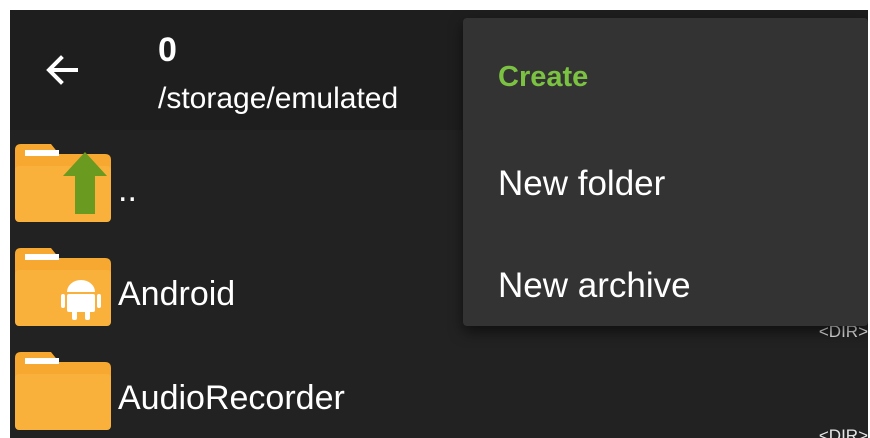 The width and height of the screenshot is (870, 438). I want to click on file-name: Android, so click(177, 294).